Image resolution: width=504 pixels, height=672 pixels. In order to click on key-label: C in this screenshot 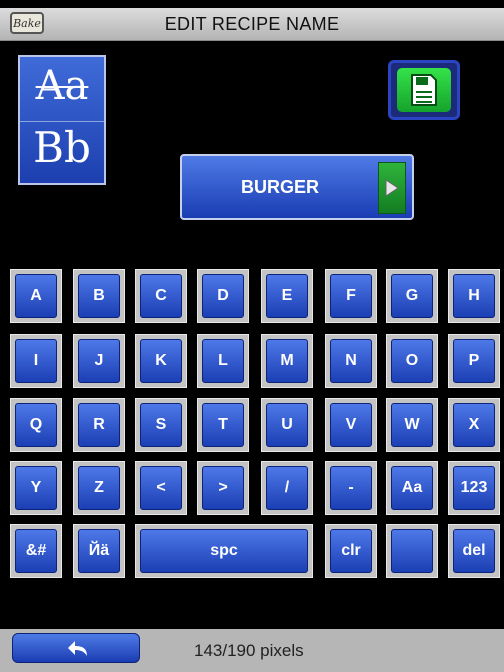, I will do `click(161, 296)`.